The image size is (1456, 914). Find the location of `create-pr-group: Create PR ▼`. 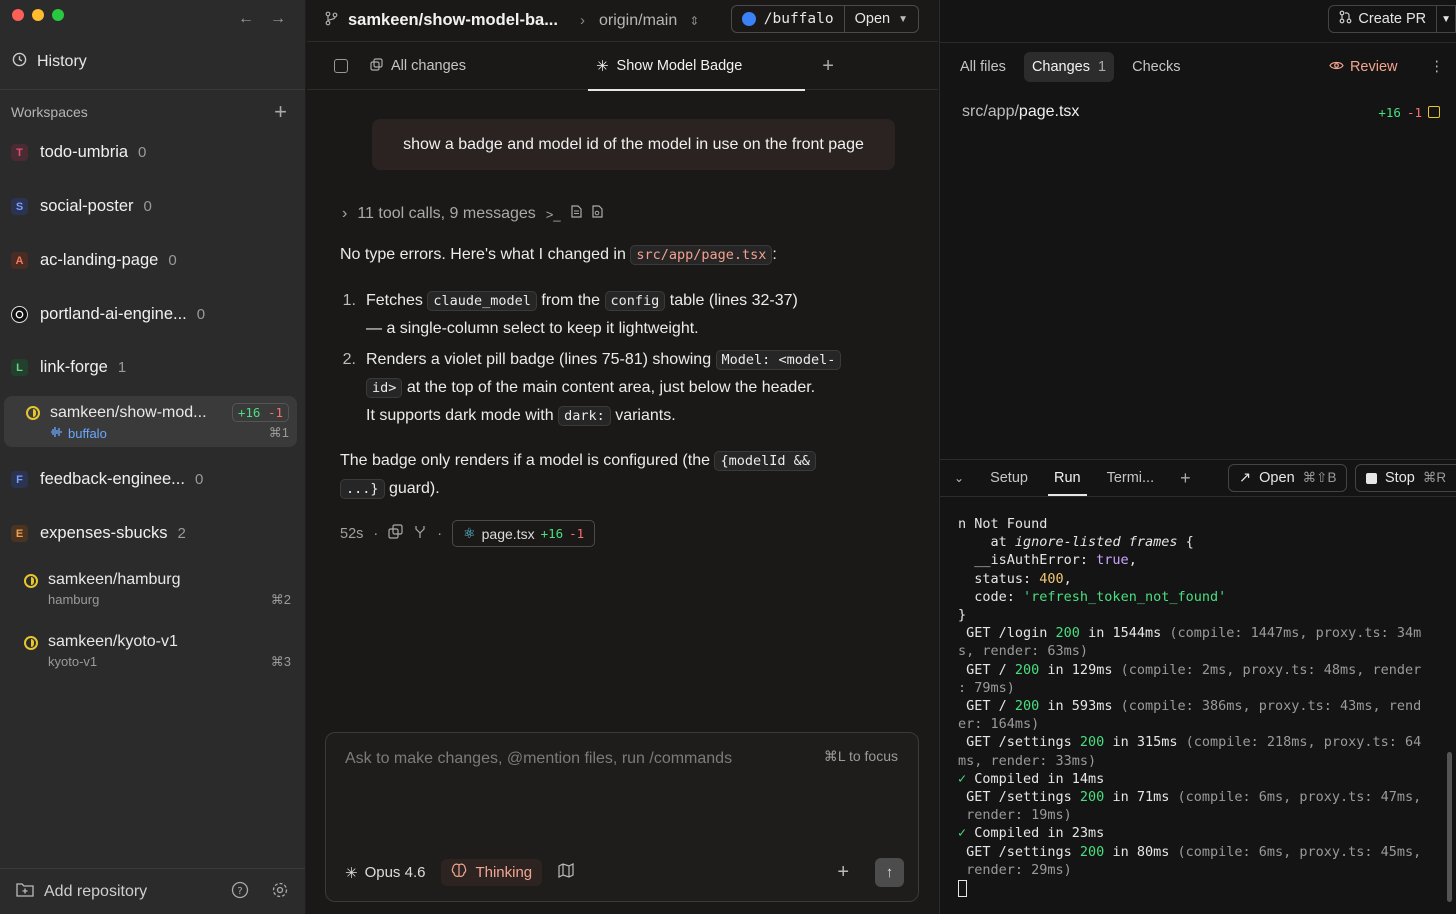

create-pr-group: Create PR ▼ is located at coordinates (1392, 19).